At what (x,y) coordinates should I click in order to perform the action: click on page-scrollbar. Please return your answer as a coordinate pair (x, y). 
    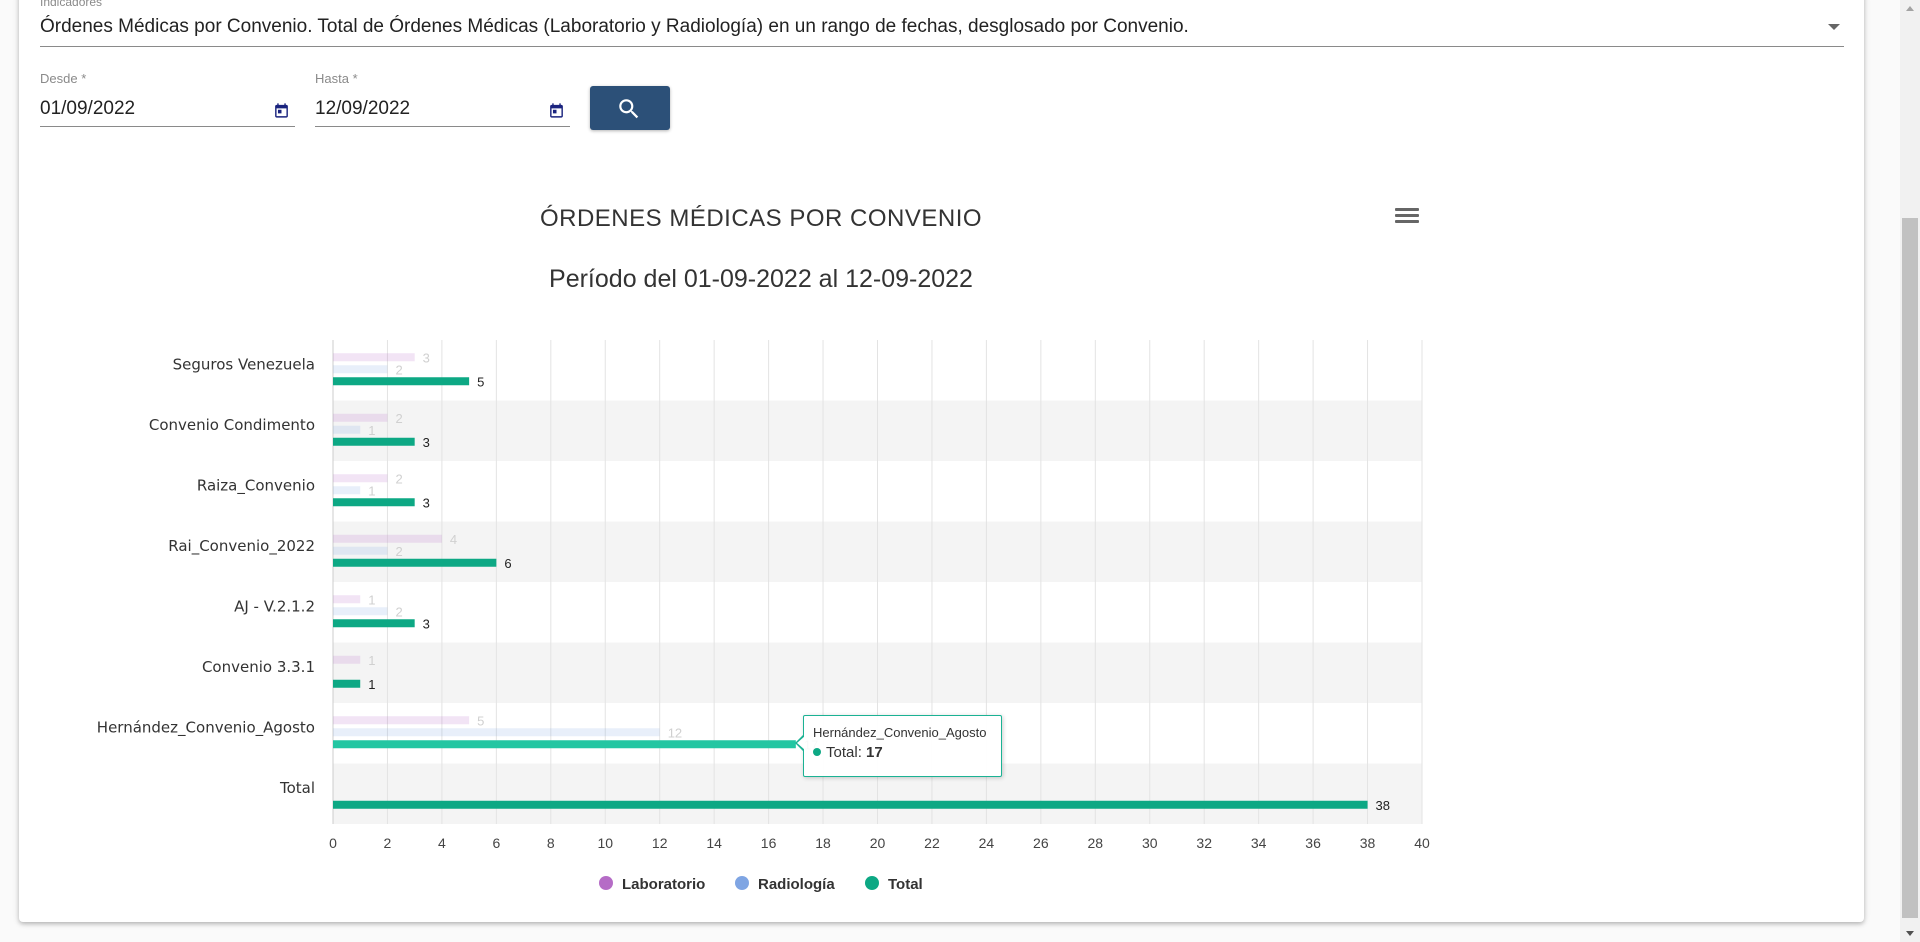
    Looking at the image, I should click on (1910, 471).